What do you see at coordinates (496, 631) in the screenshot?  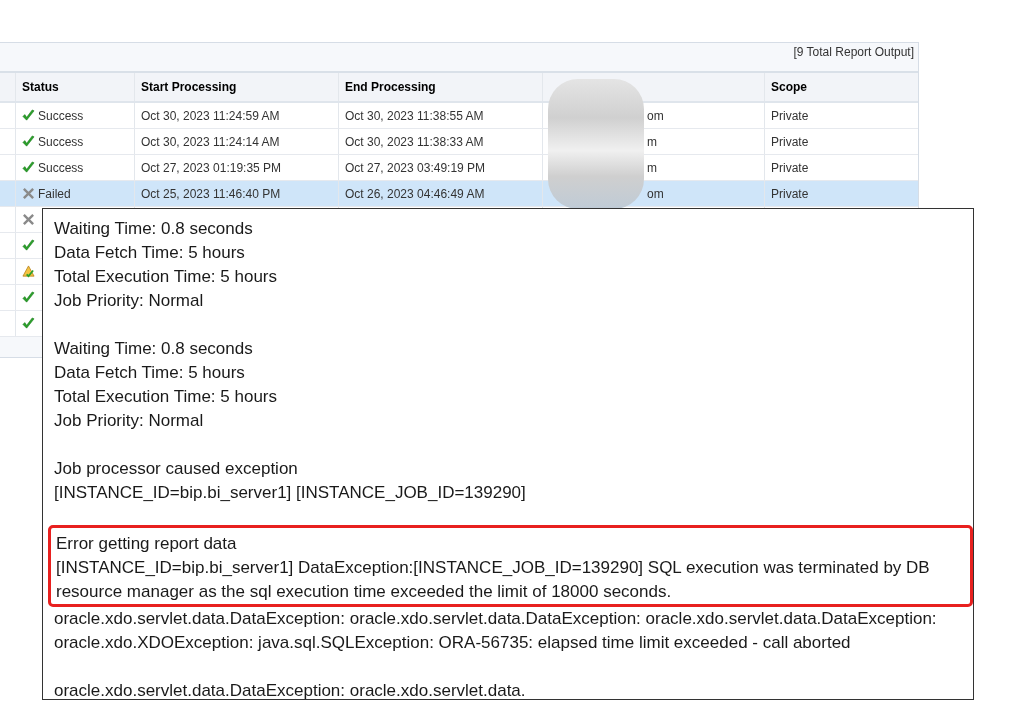 I see `tooltip-text: oracle.xdo.servlet.data.DataException: oracle.xdo.servlet.data.DataException: oracle.xdo.servlet.data.DataException: oracle.xdo.XDOException: java.sql.SQLException: ORA-56735: elapsed time limit exceeded - call aborted` at bounding box center [496, 631].